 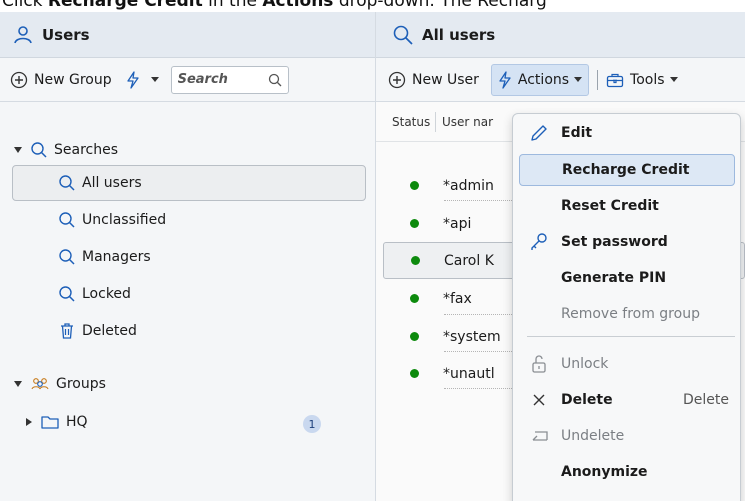 I want to click on groups-label: Groups, so click(x=81, y=384).